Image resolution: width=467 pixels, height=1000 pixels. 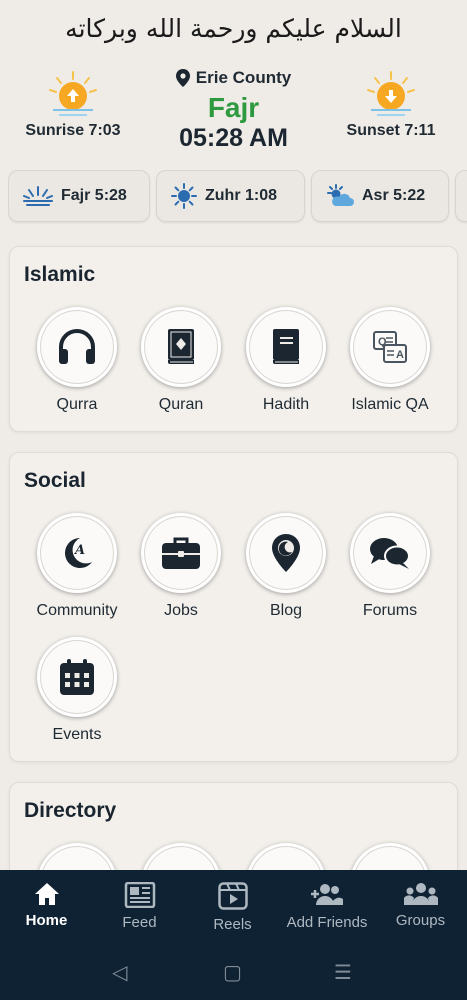 I want to click on nav-feed: Feed, so click(x=139, y=906).